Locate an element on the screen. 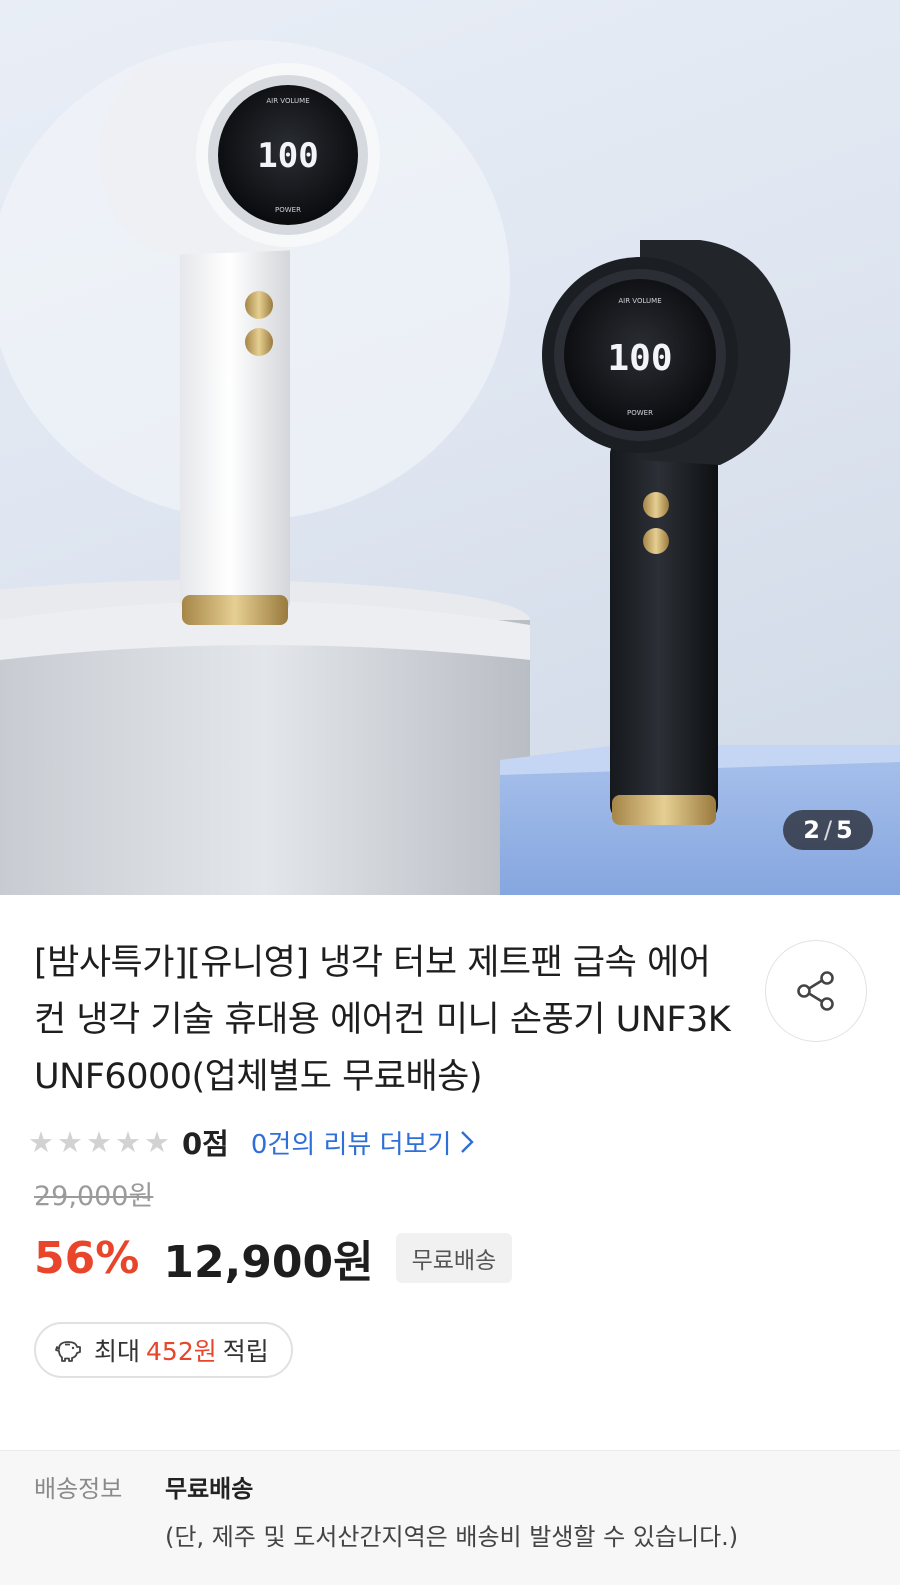 Image resolution: width=900 pixels, height=1585 pixels. discount-rate: 56% is located at coordinates (87, 1258).